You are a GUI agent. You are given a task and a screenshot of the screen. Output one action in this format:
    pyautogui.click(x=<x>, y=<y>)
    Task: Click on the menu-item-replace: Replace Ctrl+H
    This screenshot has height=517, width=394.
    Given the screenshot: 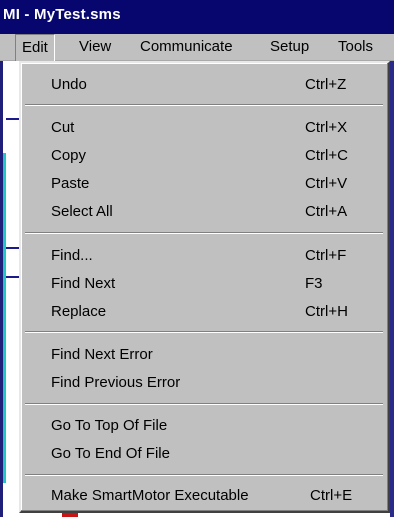 What is the action you would take?
    pyautogui.click(x=204, y=312)
    